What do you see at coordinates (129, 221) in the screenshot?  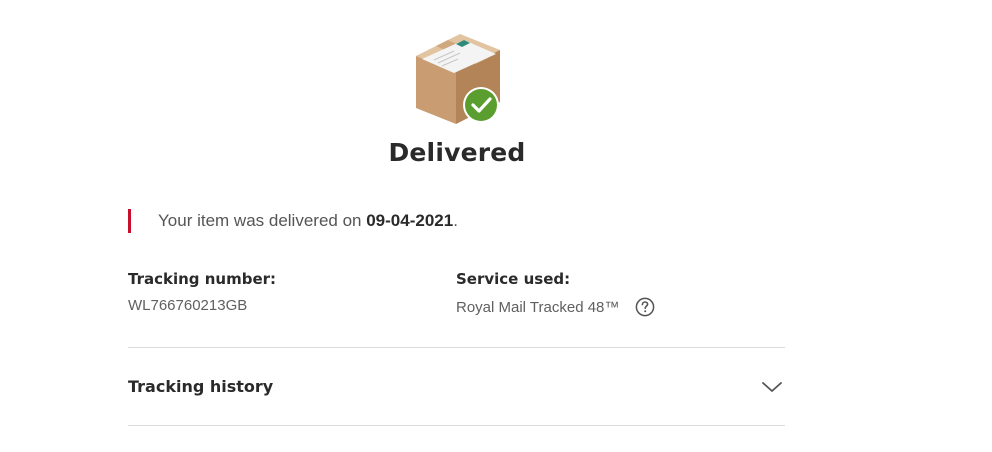 I see `accent-bar` at bounding box center [129, 221].